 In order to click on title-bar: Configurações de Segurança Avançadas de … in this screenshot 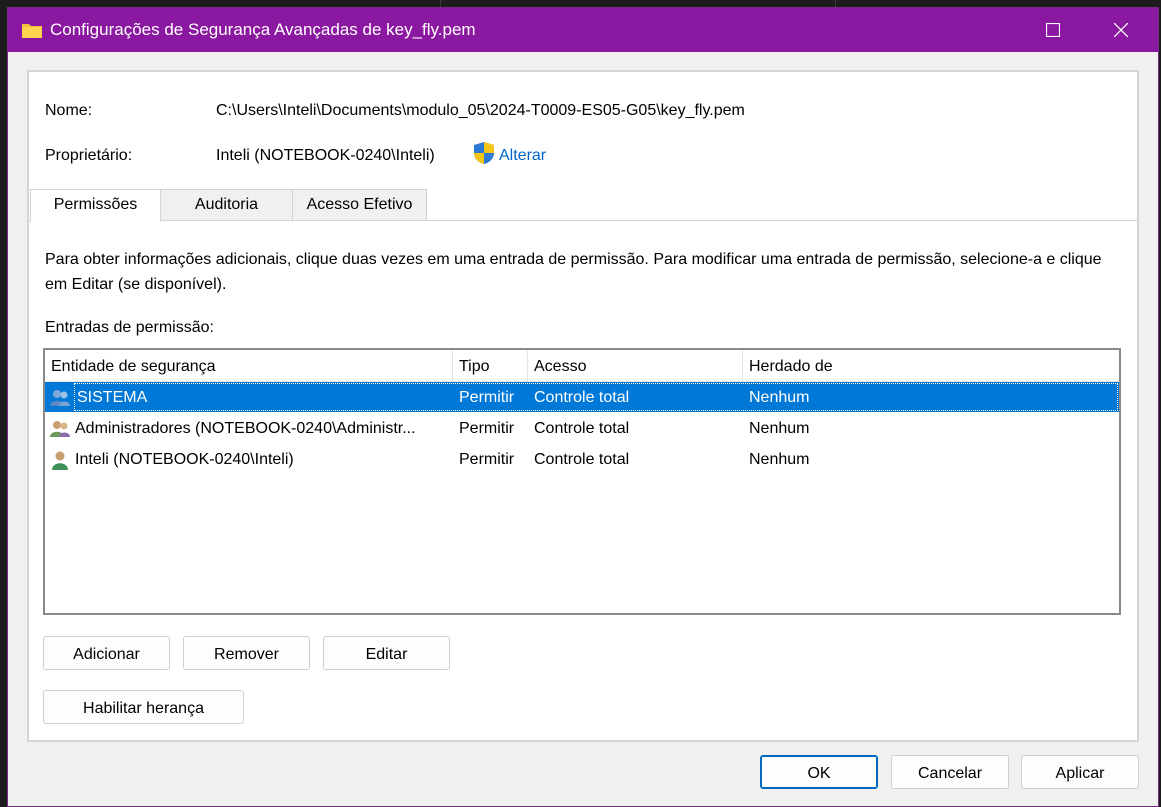, I will do `click(583, 30)`.